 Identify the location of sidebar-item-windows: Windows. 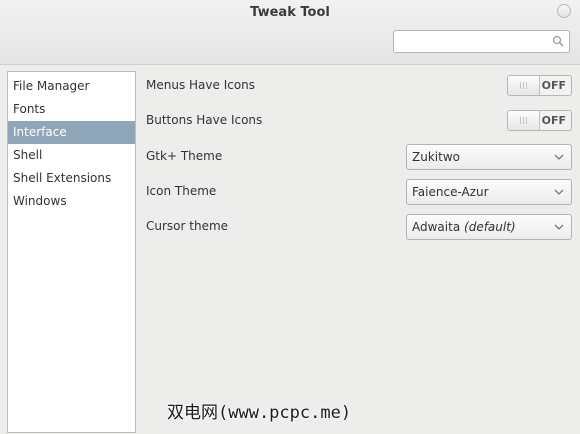
(71, 201).